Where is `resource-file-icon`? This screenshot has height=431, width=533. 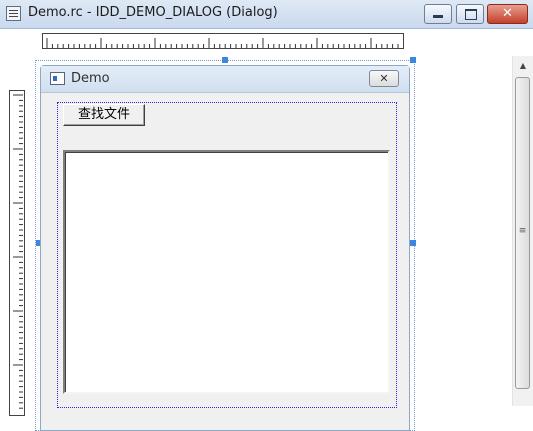
resource-file-icon is located at coordinates (13, 13).